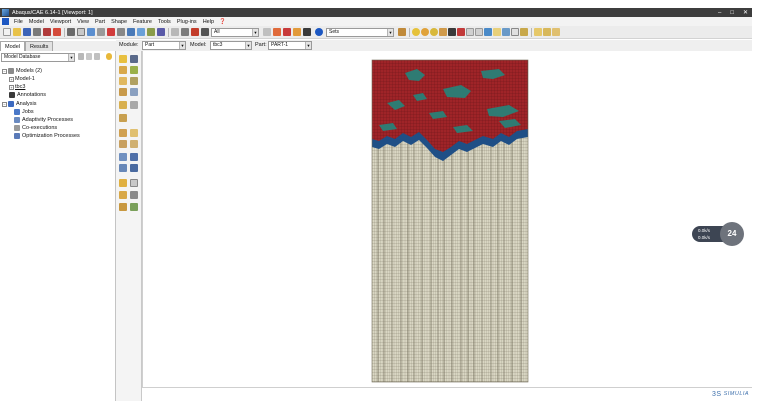 The height and width of the screenshot is (401, 760). I want to click on new-file-icon, so click(7, 32).